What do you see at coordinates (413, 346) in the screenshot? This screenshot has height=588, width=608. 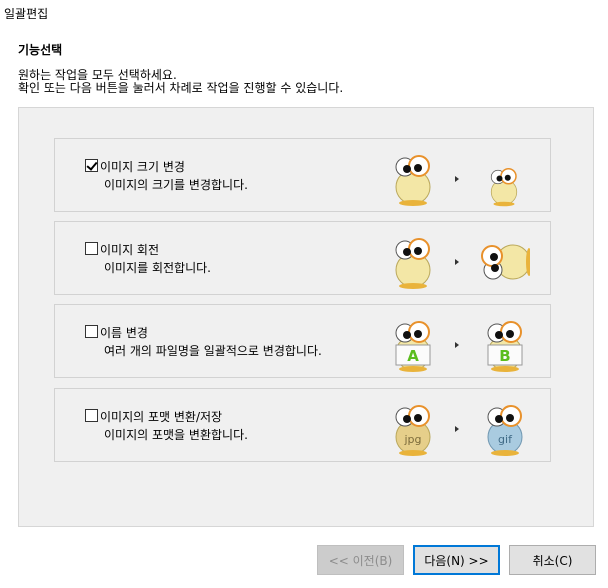 I see `mascot-sign-a-icon: A` at bounding box center [413, 346].